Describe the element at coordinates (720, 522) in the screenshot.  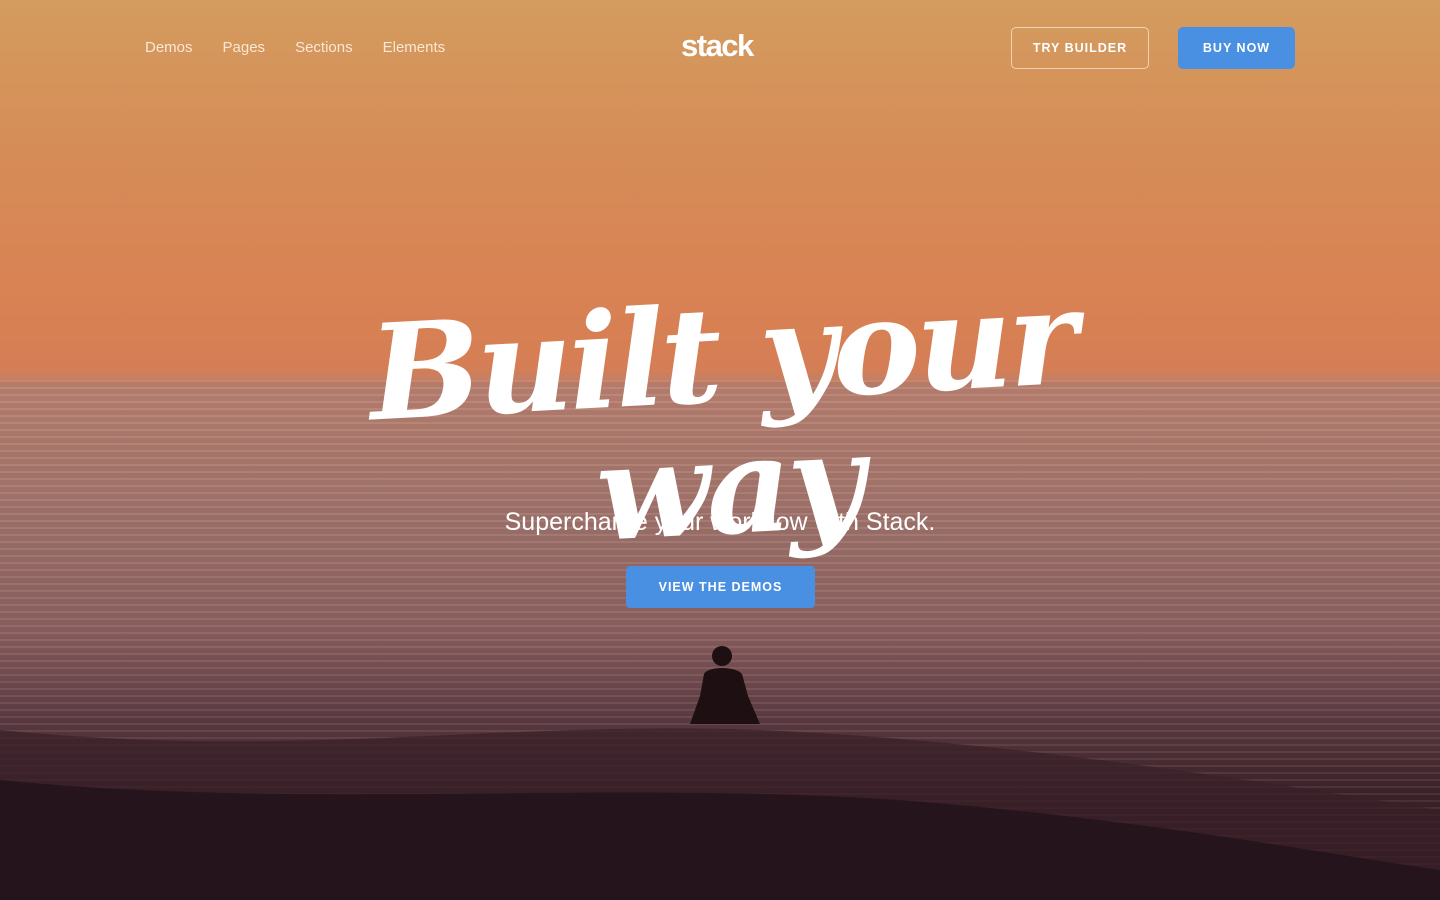
I see `hero-subtitle: Supercharge your workflow with Stack.` at that location.